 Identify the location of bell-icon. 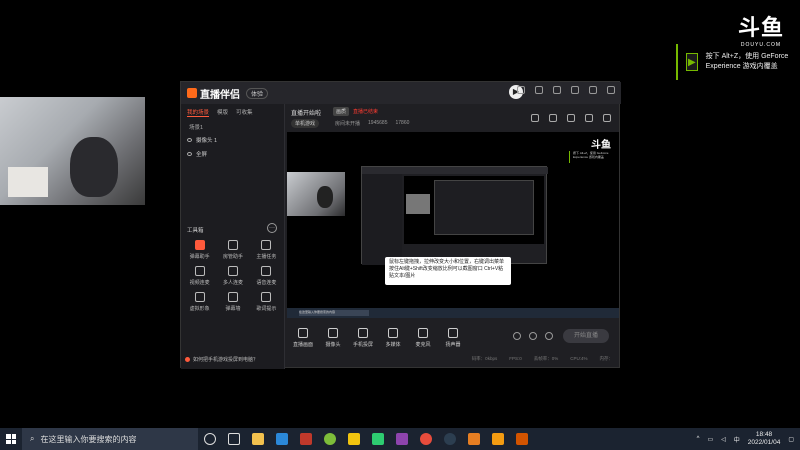
(589, 118).